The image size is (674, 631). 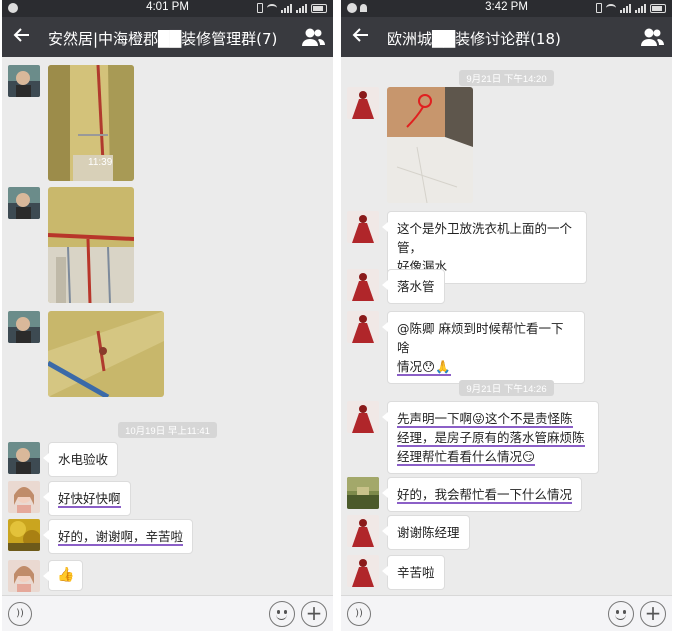 I want to click on image-message: 11:39, so click(x=167, y=123).